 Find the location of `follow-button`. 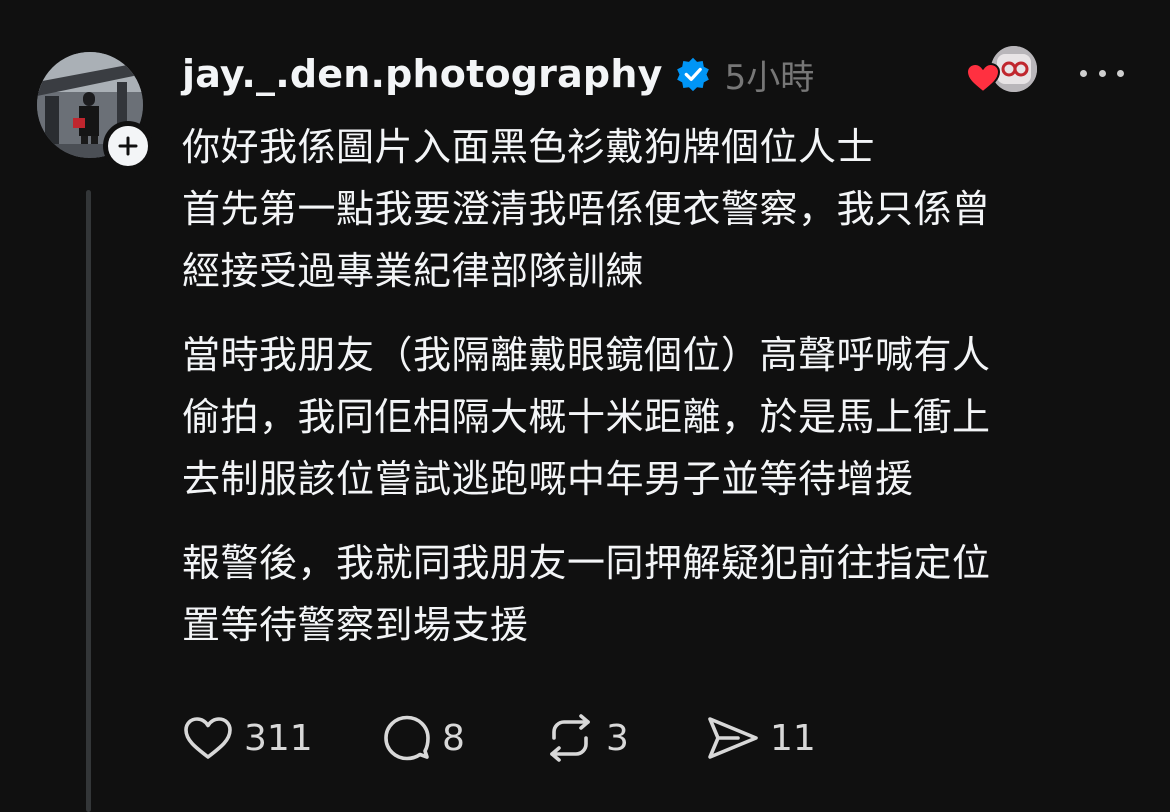

follow-button is located at coordinates (128, 146).